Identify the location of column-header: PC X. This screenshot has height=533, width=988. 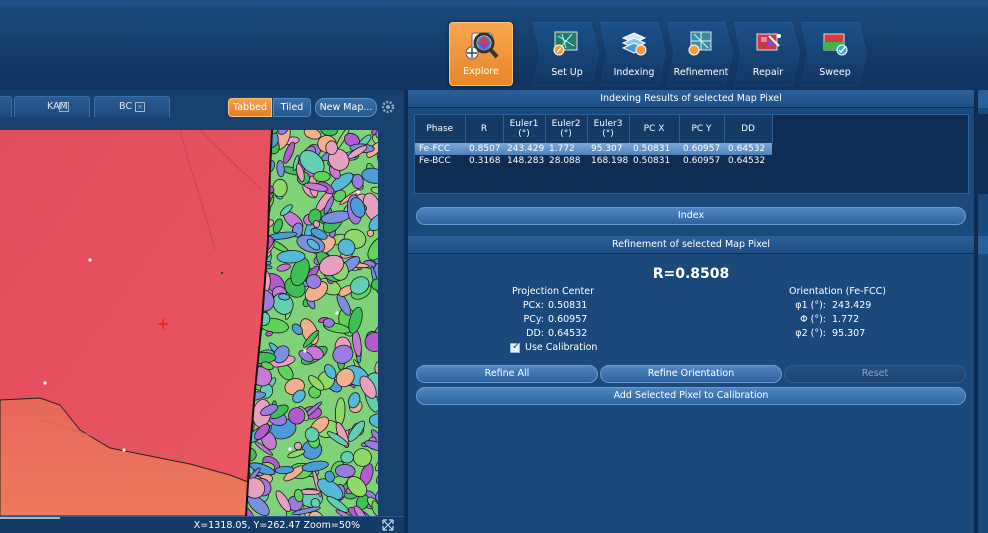
(654, 129).